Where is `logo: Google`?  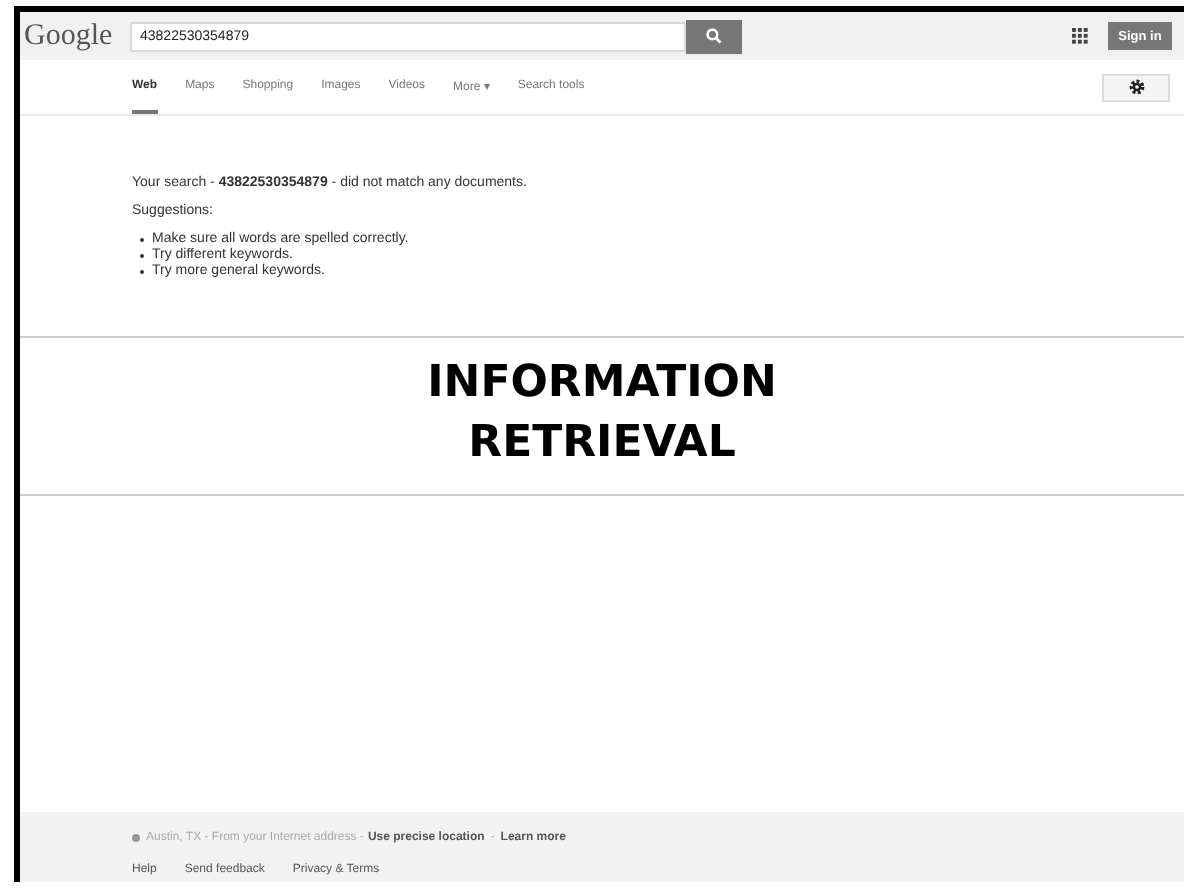
logo: Google is located at coordinates (77, 36).